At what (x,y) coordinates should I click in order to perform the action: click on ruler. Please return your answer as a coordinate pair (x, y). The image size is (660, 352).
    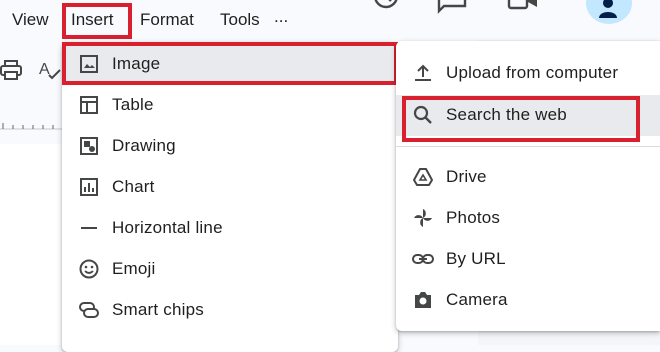
    Looking at the image, I should click on (35, 126).